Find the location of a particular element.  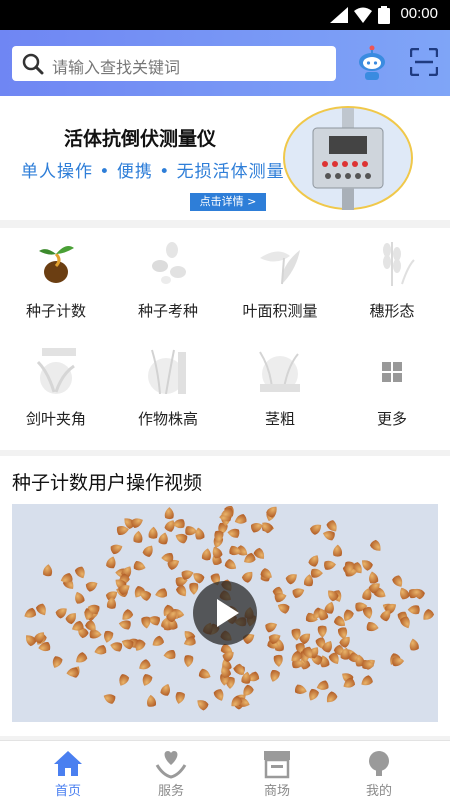

feature-seed-test: 种子考种 is located at coordinates (168, 280).